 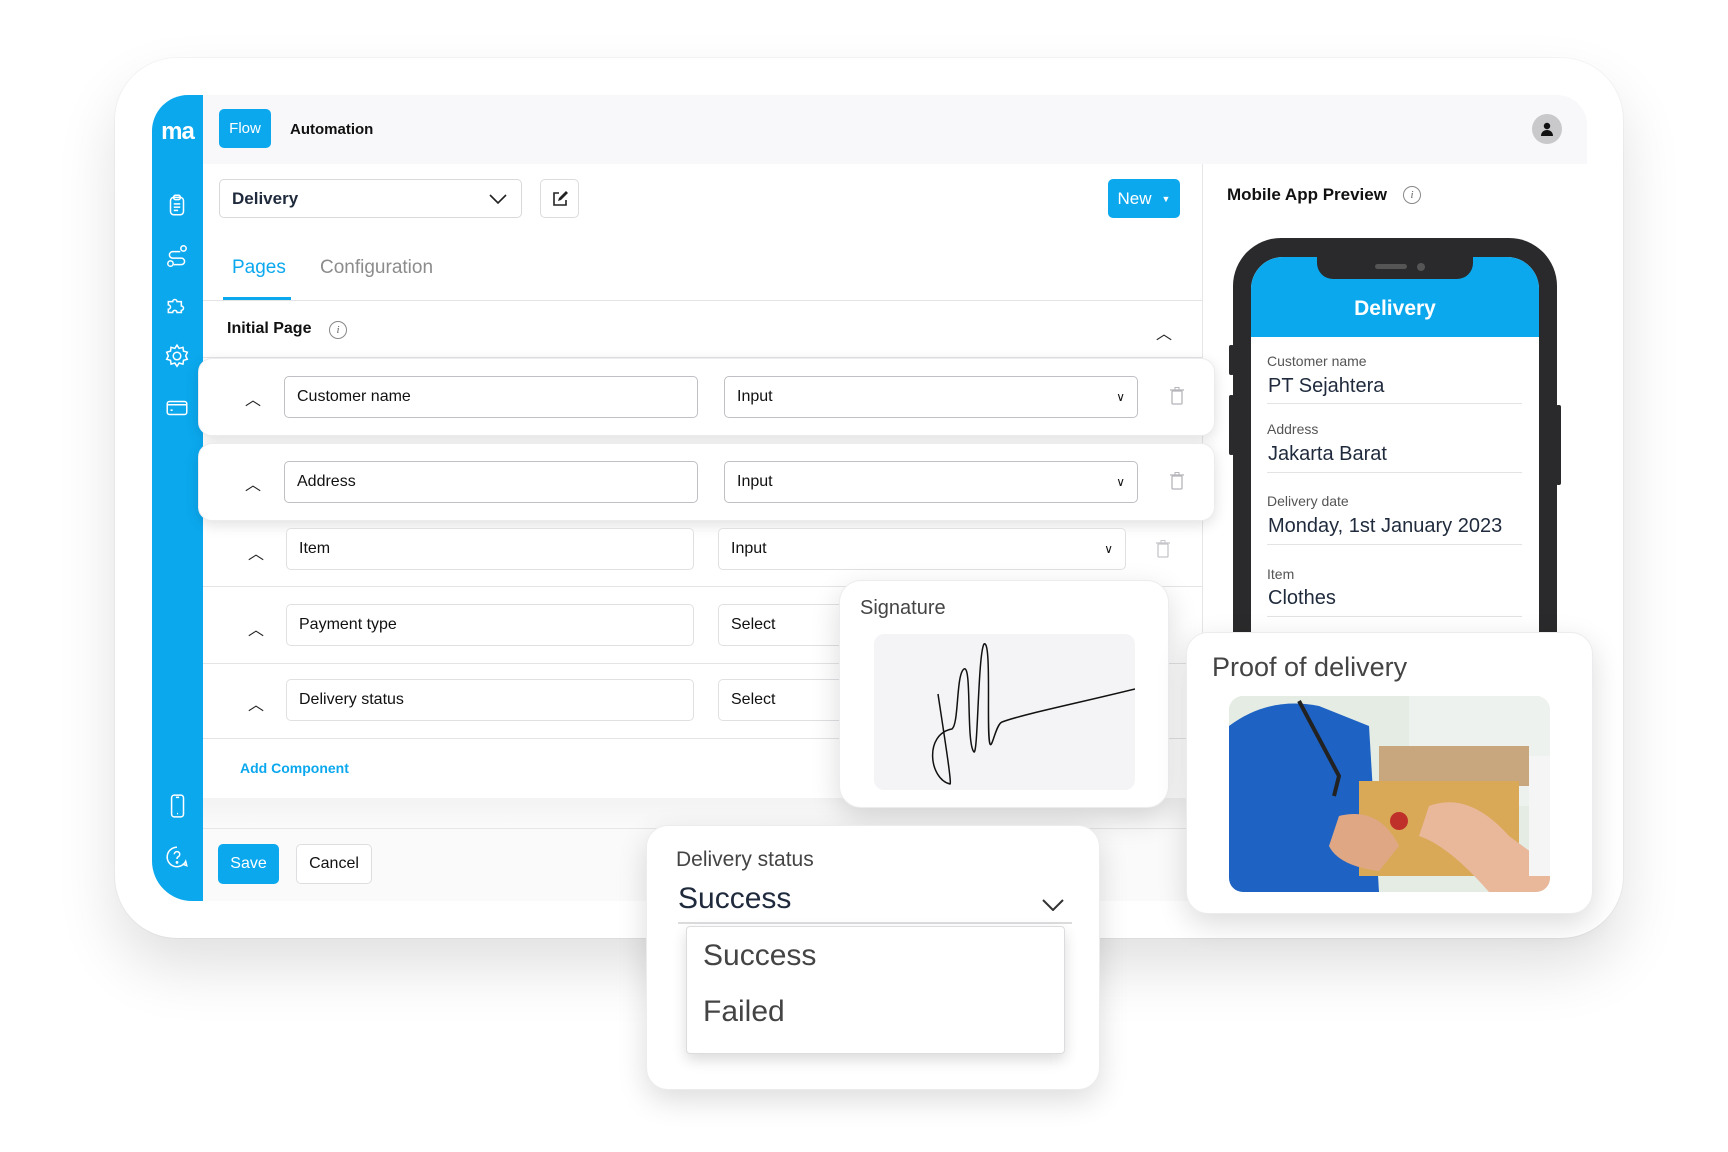 What do you see at coordinates (1395, 308) in the screenshot?
I see `phone-title: Delivery` at bounding box center [1395, 308].